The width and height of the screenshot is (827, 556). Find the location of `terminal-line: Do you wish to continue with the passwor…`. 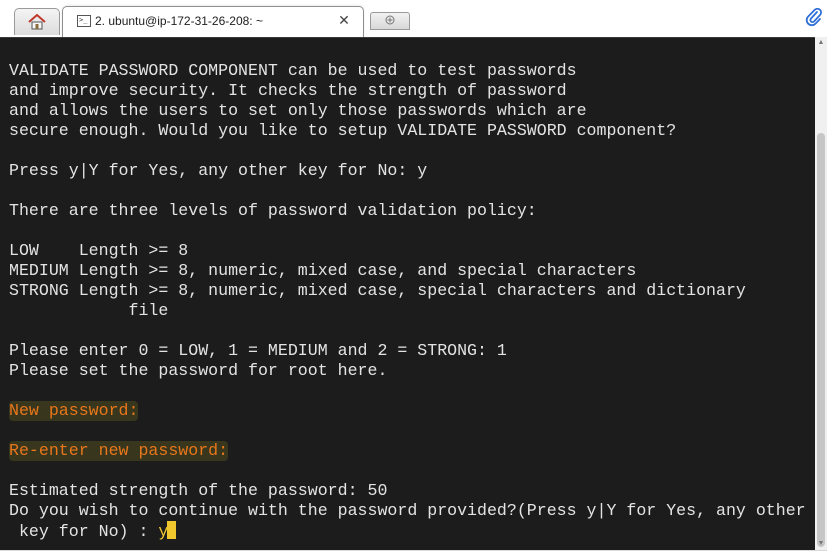

terminal-line: Do you wish to continue with the passwor… is located at coordinates (407, 510).